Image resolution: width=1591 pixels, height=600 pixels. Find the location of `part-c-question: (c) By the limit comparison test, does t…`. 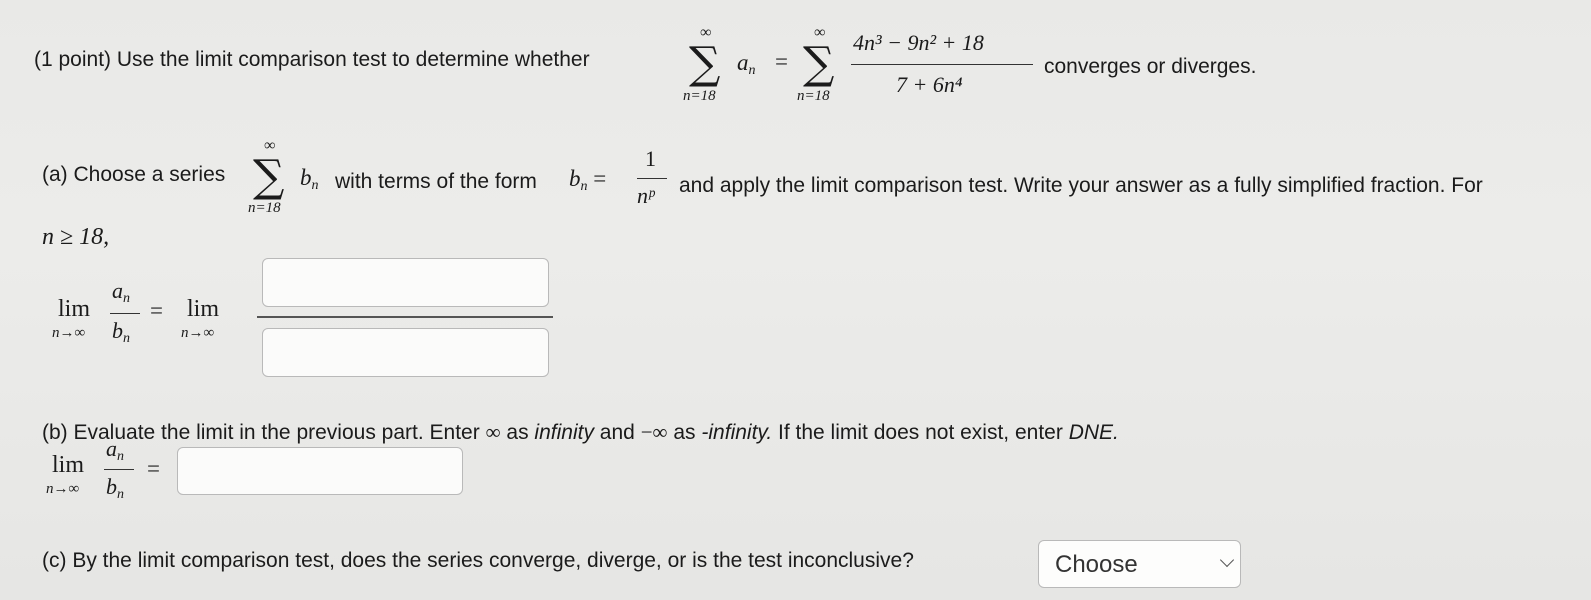

part-c-question: (c) By the limit comparison test, does t… is located at coordinates (478, 560).